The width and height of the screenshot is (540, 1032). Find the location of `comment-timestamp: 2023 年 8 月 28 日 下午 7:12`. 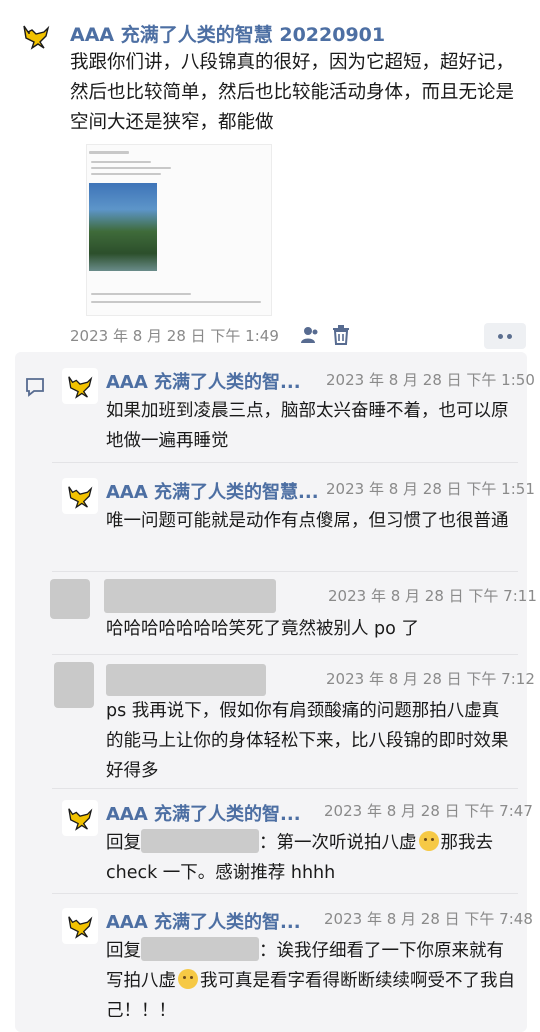

comment-timestamp: 2023 年 8 月 28 日 下午 7:12 is located at coordinates (430, 679).